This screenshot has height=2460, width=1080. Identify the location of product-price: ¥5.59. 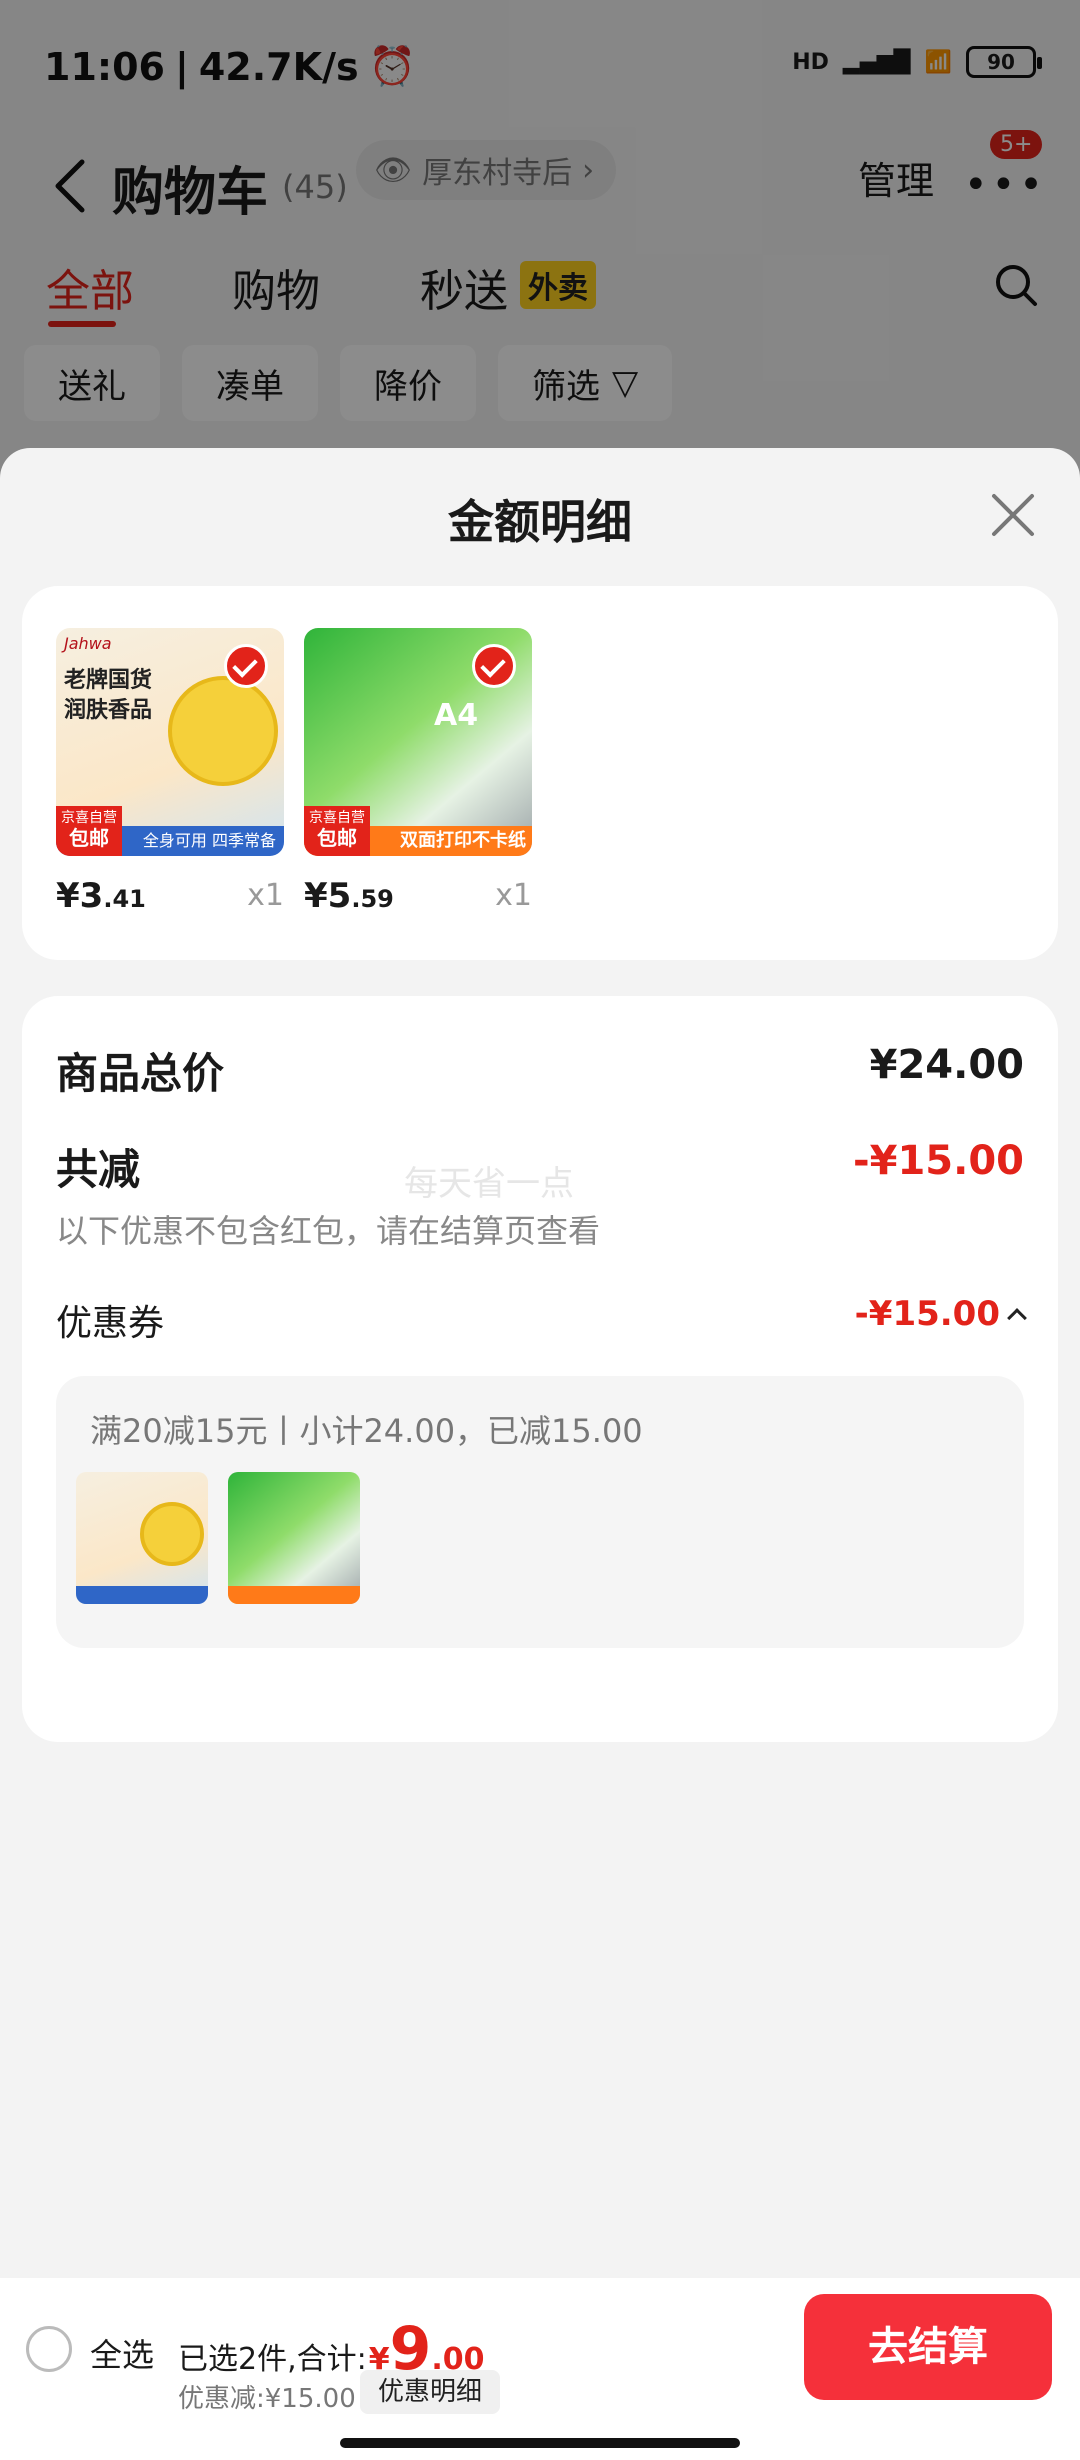
(349, 896).